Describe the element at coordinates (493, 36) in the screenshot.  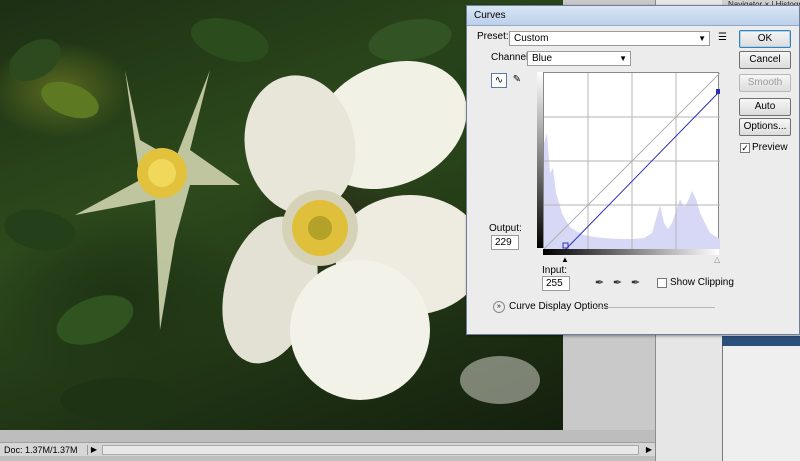
I see `preset-label: Preset:` at that location.